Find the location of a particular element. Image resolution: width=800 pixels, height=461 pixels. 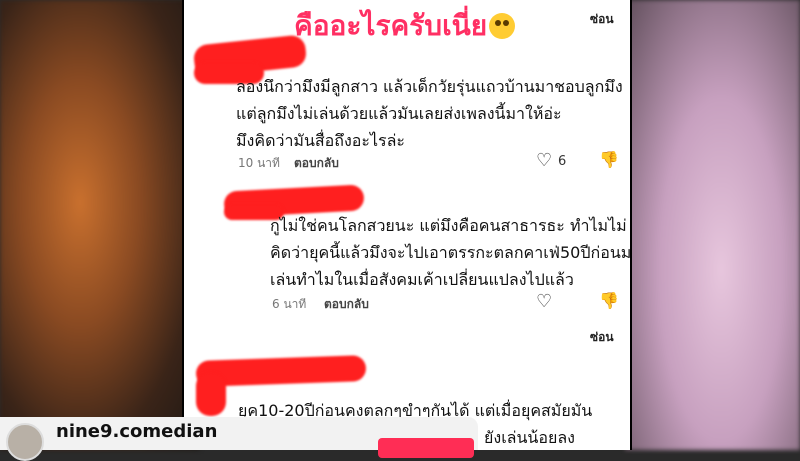

flushed-face-icon is located at coordinates (502, 26).